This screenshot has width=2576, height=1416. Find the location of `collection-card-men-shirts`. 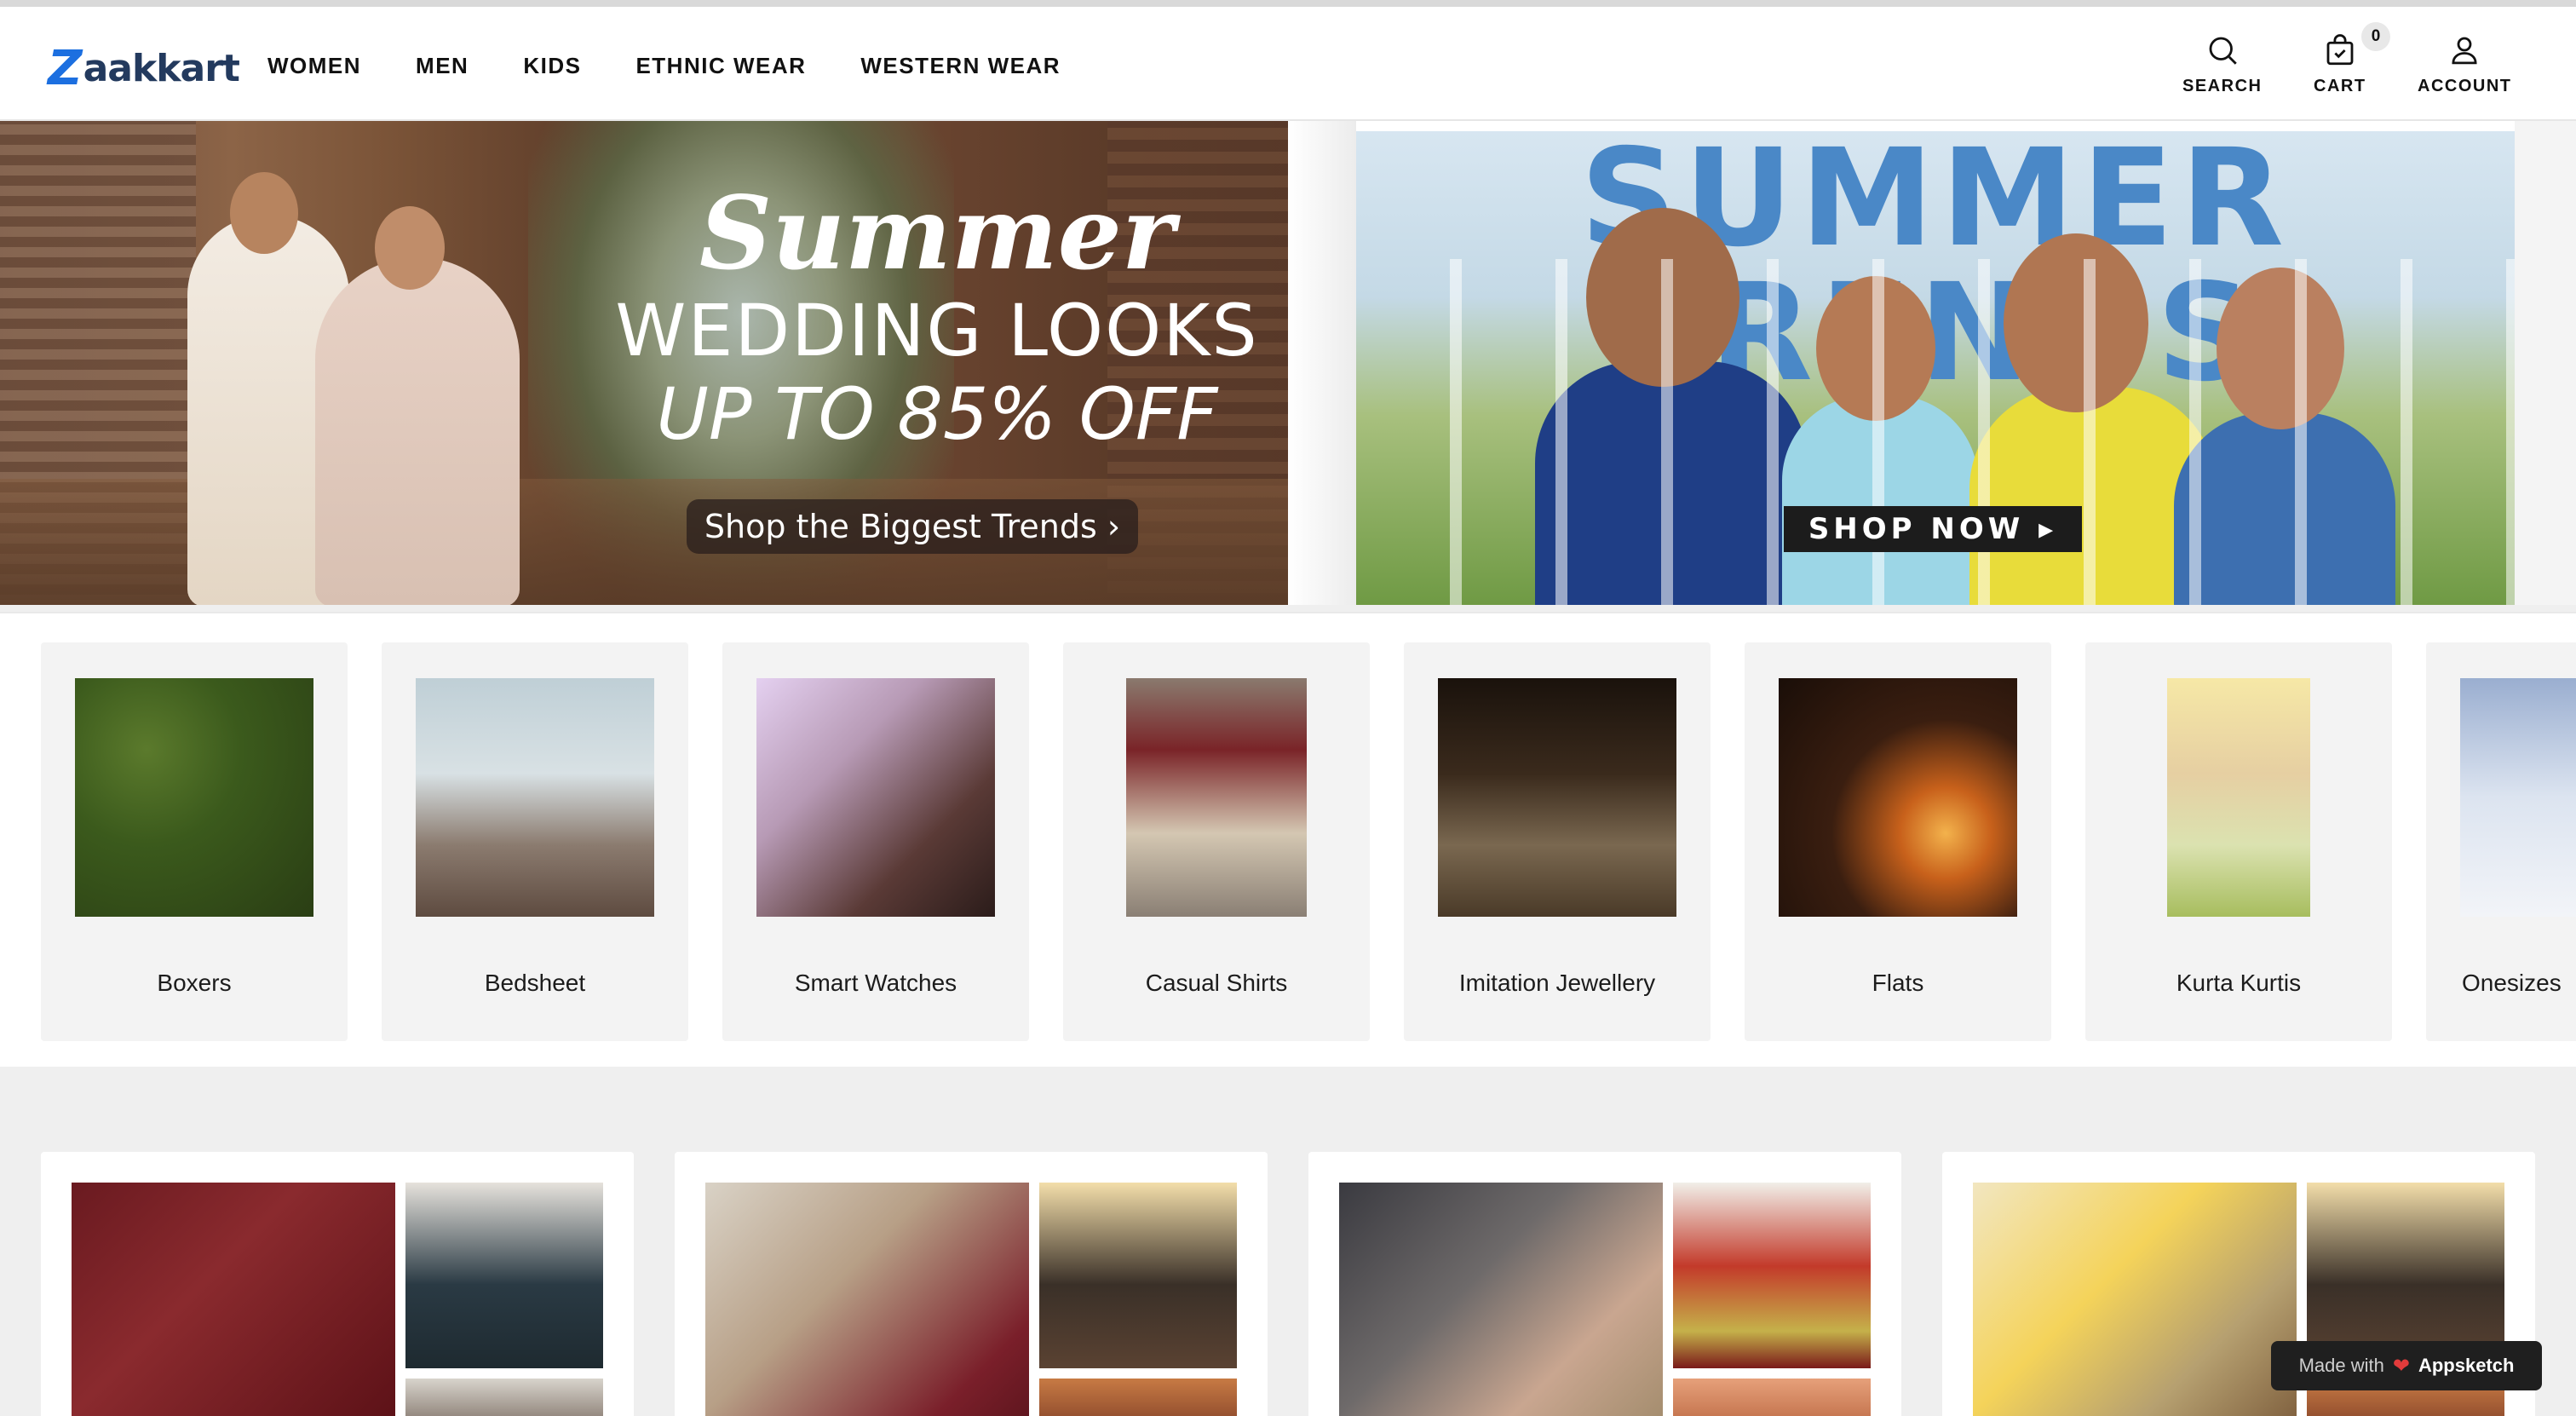

collection-card-men-shirts is located at coordinates (337, 1284).